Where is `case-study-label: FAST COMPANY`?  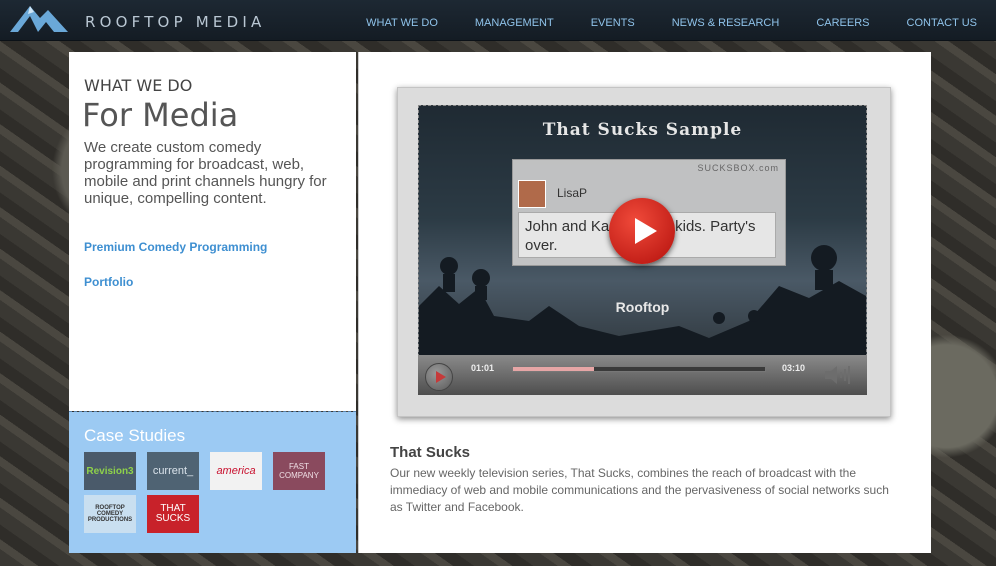
case-study-label: FAST COMPANY is located at coordinates (299, 471).